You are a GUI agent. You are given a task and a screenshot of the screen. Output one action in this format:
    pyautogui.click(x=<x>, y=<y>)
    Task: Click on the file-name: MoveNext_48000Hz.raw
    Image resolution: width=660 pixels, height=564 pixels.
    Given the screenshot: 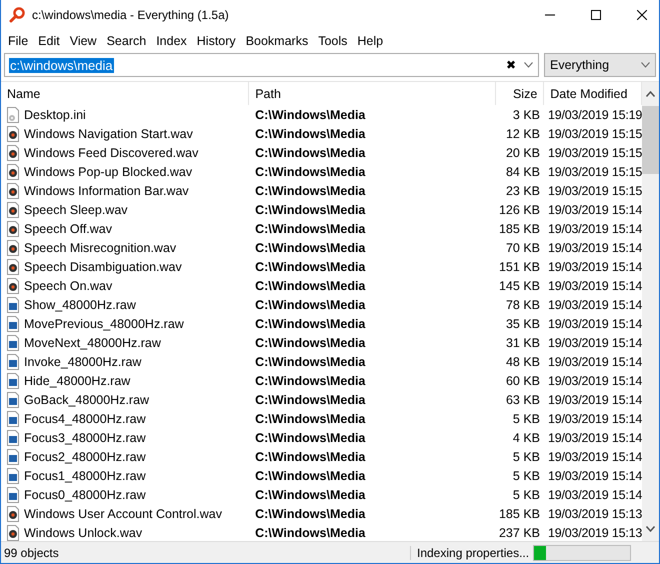 What is the action you would take?
    pyautogui.click(x=92, y=343)
    